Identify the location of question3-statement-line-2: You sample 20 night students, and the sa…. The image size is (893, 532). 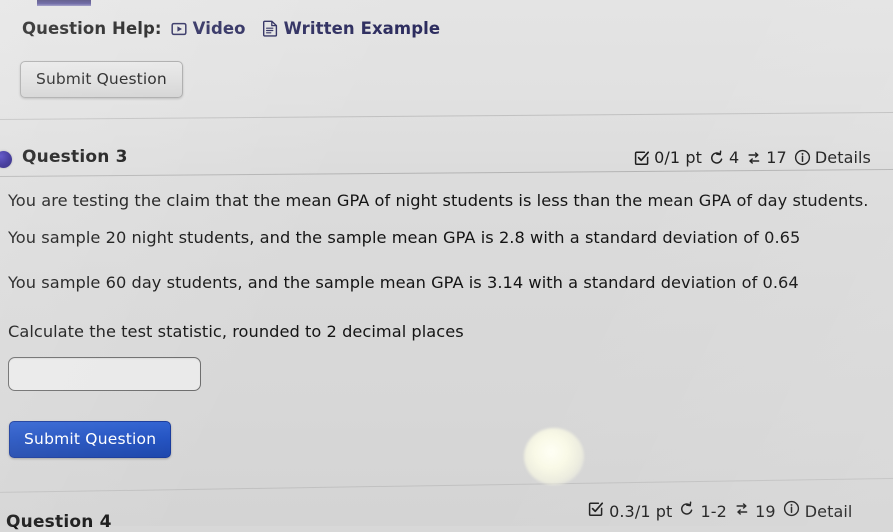
(404, 237).